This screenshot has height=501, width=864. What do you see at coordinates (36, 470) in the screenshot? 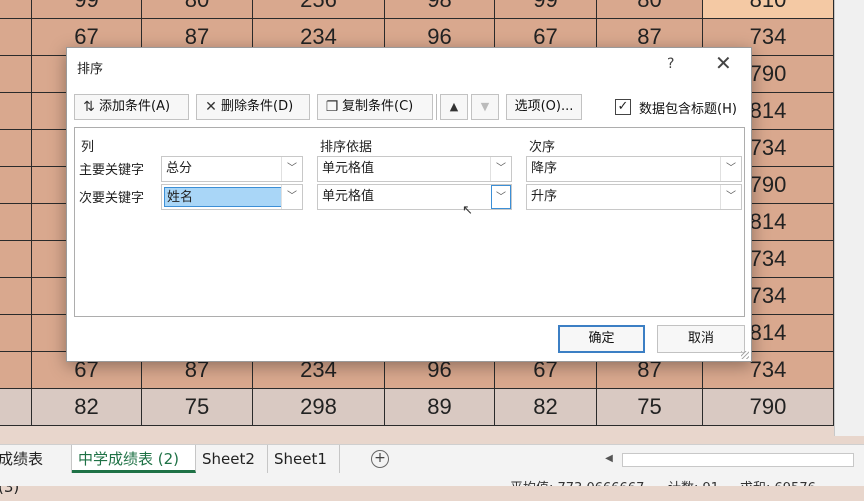
I see `tab-sheet-3: 成绩表 (3)` at bounding box center [36, 470].